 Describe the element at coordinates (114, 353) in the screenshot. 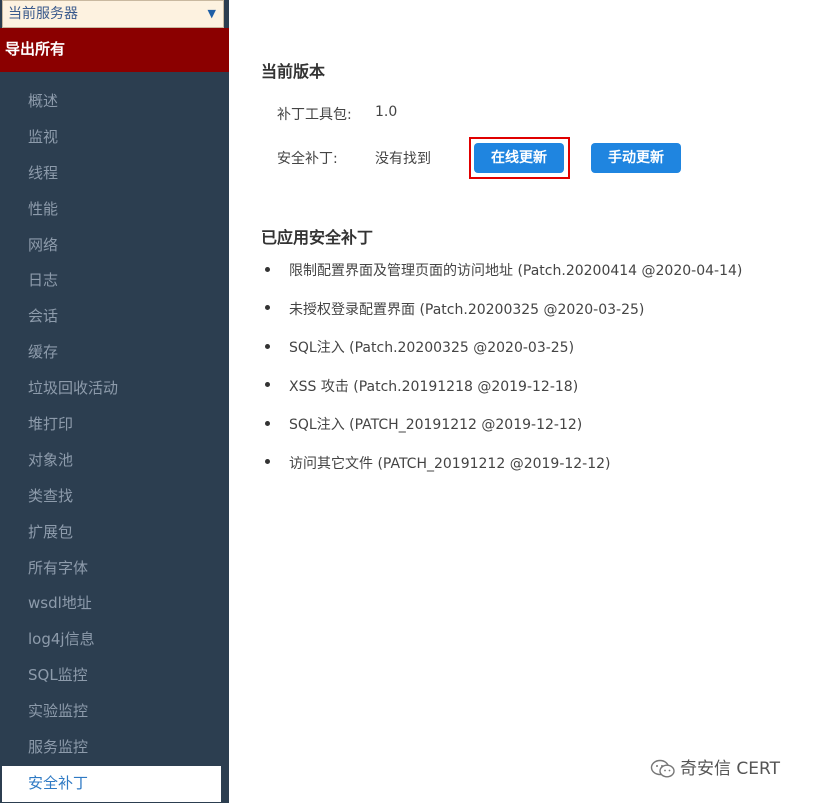

I see `sidebar-item: 缓存` at that location.